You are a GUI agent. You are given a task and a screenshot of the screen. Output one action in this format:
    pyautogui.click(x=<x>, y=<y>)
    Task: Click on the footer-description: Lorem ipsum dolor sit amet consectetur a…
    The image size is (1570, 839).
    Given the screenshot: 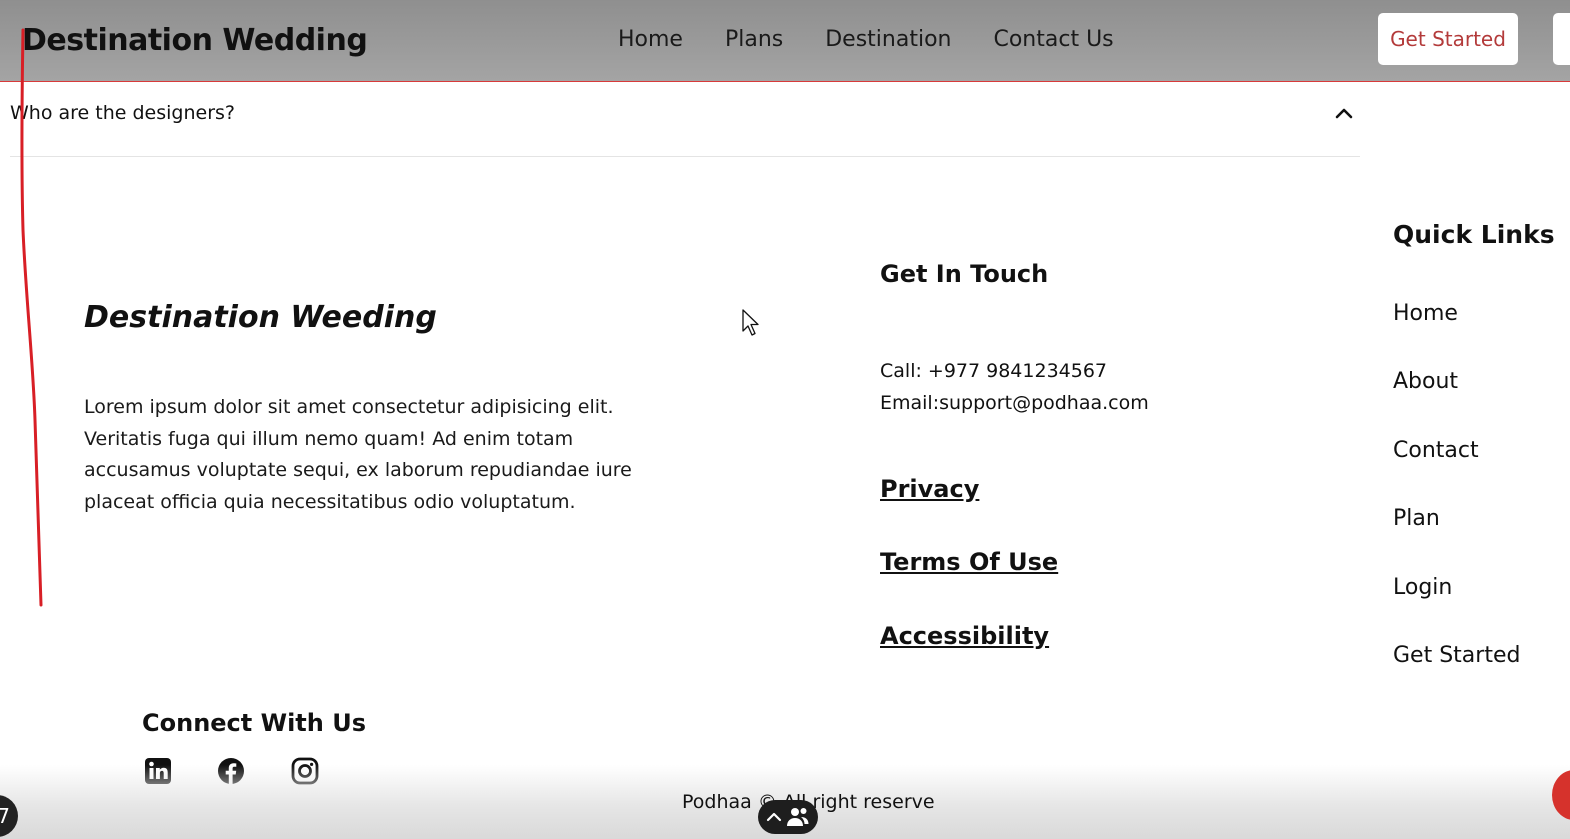 What is the action you would take?
    pyautogui.click(x=358, y=454)
    